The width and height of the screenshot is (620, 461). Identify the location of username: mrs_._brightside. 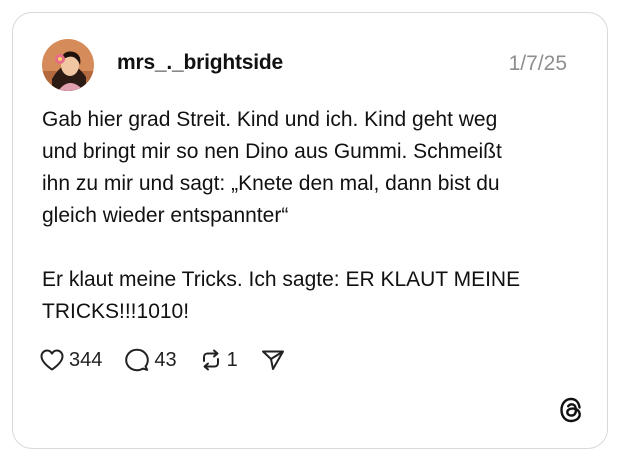
(200, 63).